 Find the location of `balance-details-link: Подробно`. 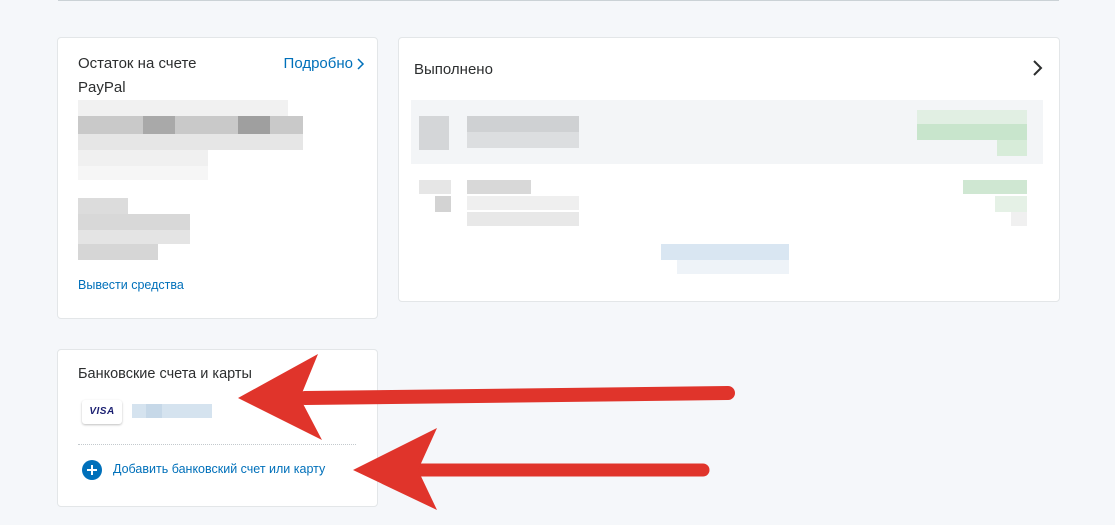

balance-details-link: Подробно is located at coordinates (324, 64).